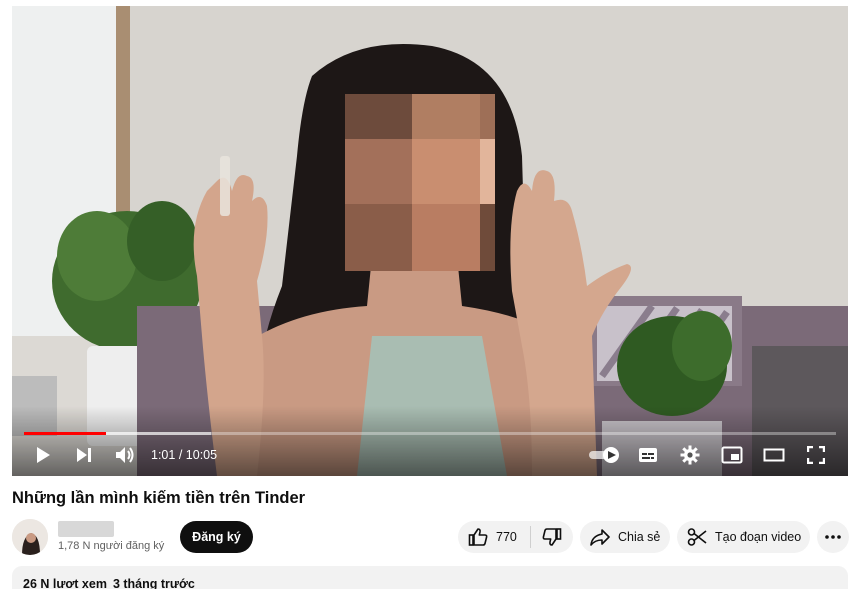 The width and height of the screenshot is (860, 589). I want to click on subscribe-button: Đăng ký, so click(216, 537).